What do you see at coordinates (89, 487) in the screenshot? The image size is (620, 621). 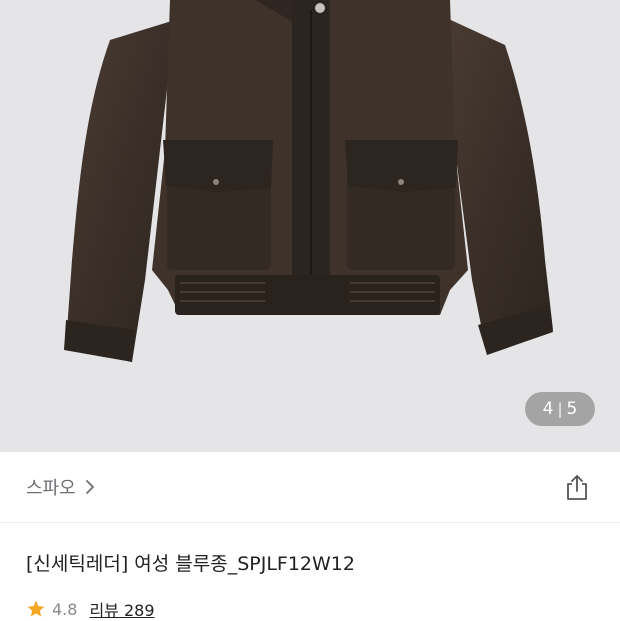 I see `chevron-right-icon` at bounding box center [89, 487].